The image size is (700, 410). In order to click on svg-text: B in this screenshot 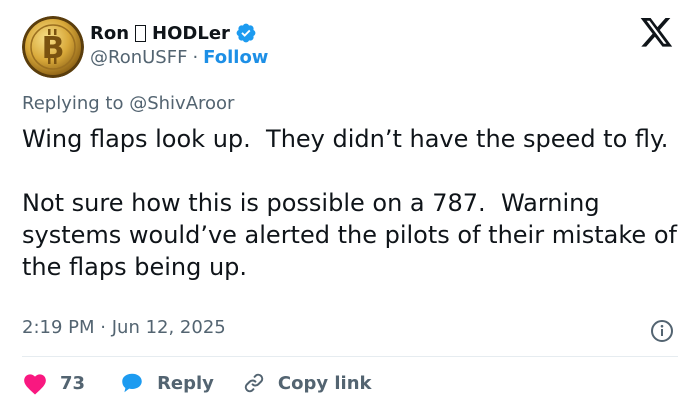, I will do `click(53, 48)`.